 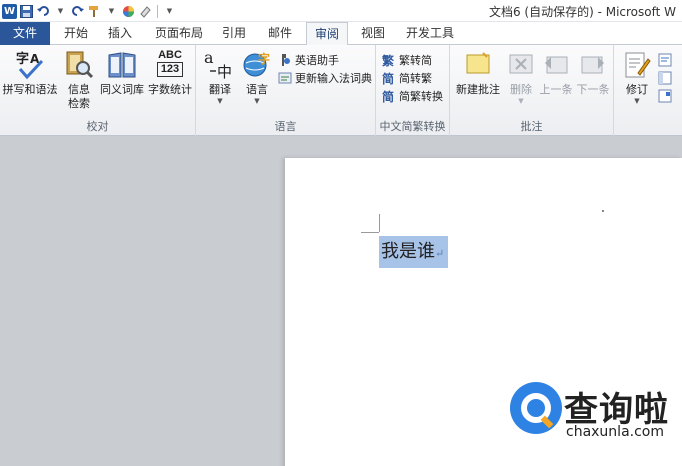 I want to click on comments-group-label: 批注, so click(x=531, y=126).